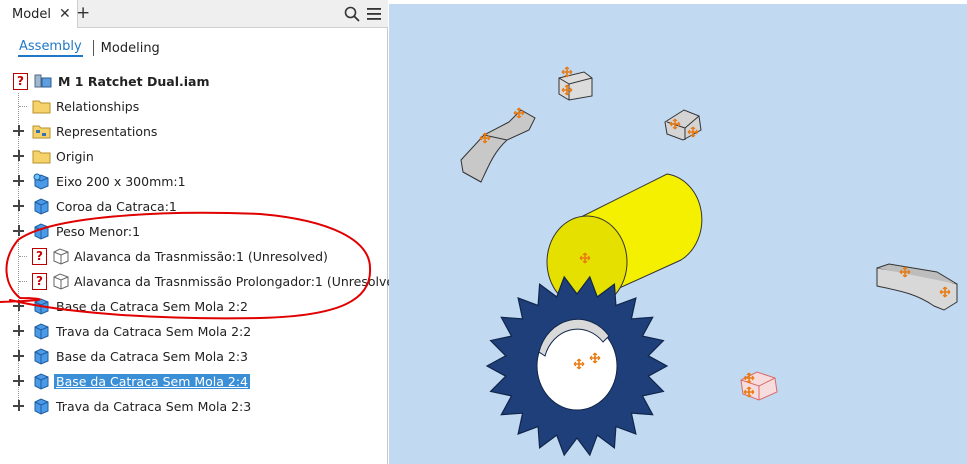  I want to click on block-part, so click(575, 83).